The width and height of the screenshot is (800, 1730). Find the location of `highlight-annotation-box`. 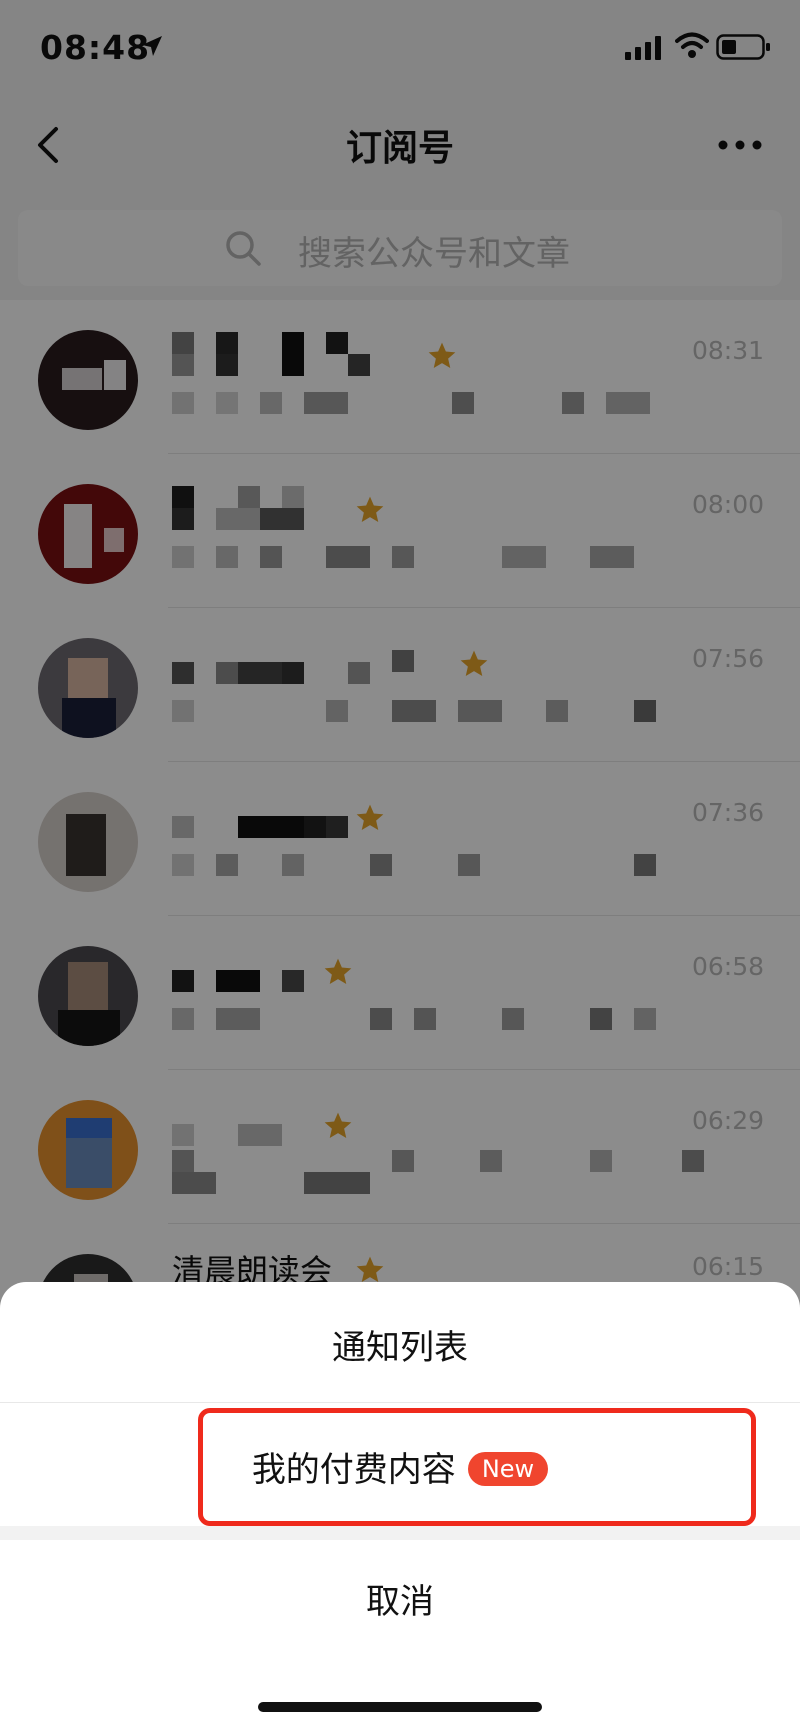

highlight-annotation-box is located at coordinates (477, 1467).